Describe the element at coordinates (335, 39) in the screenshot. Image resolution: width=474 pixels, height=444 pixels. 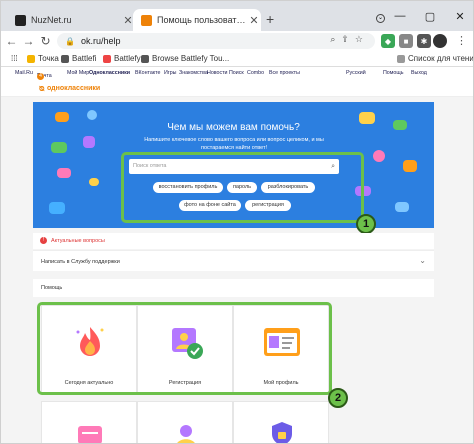
I see `search-icon: ⌕` at that location.